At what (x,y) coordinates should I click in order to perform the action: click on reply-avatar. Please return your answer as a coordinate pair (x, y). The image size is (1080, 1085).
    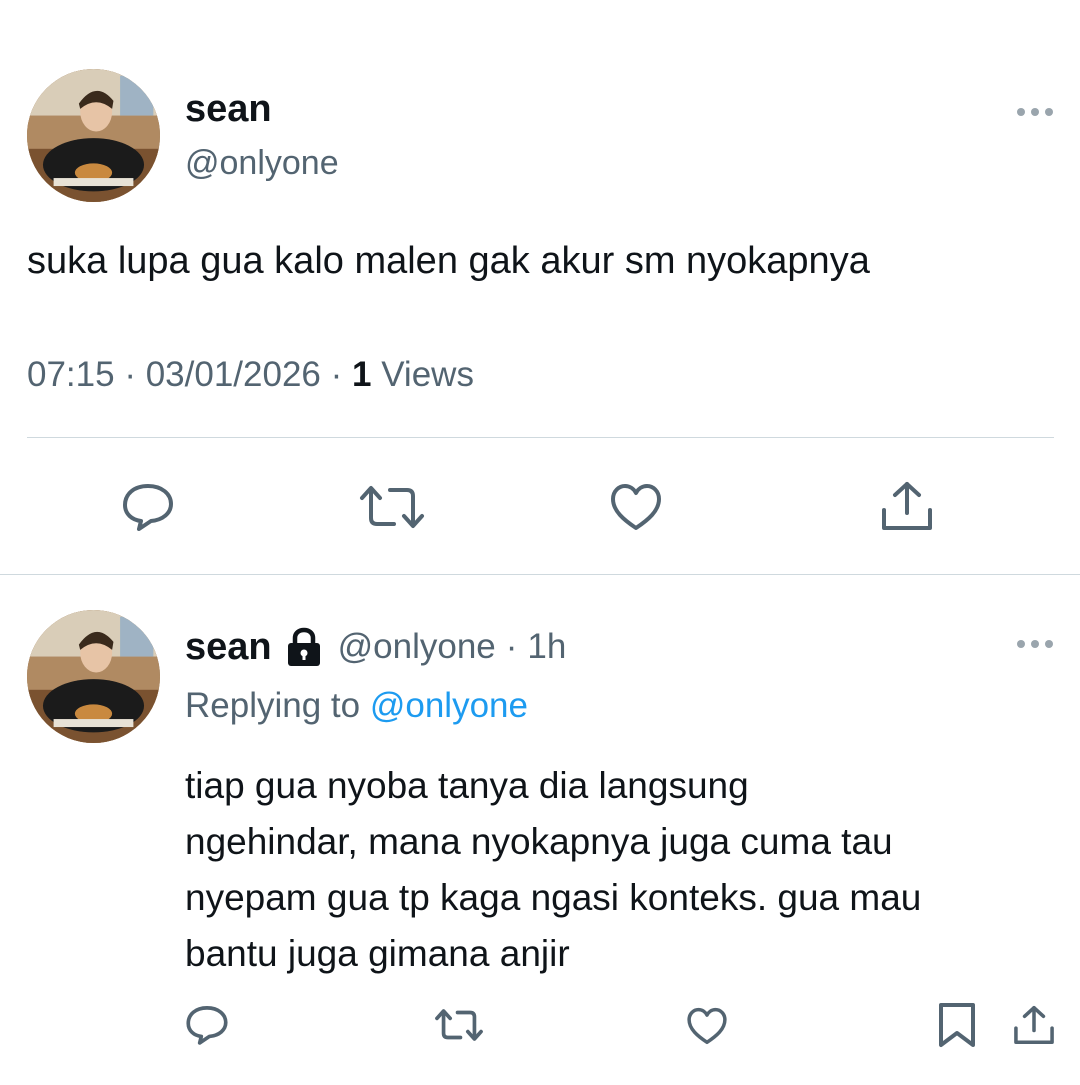
    Looking at the image, I should click on (93, 676).